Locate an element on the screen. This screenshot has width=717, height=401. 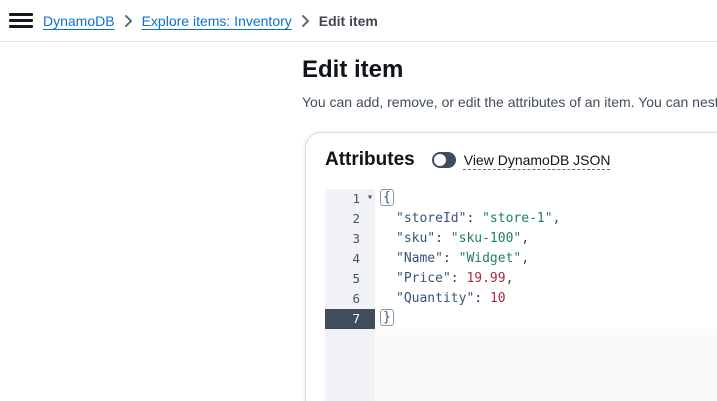
code-line: 2 "storeId": "store-1", is located at coordinates (521, 219).